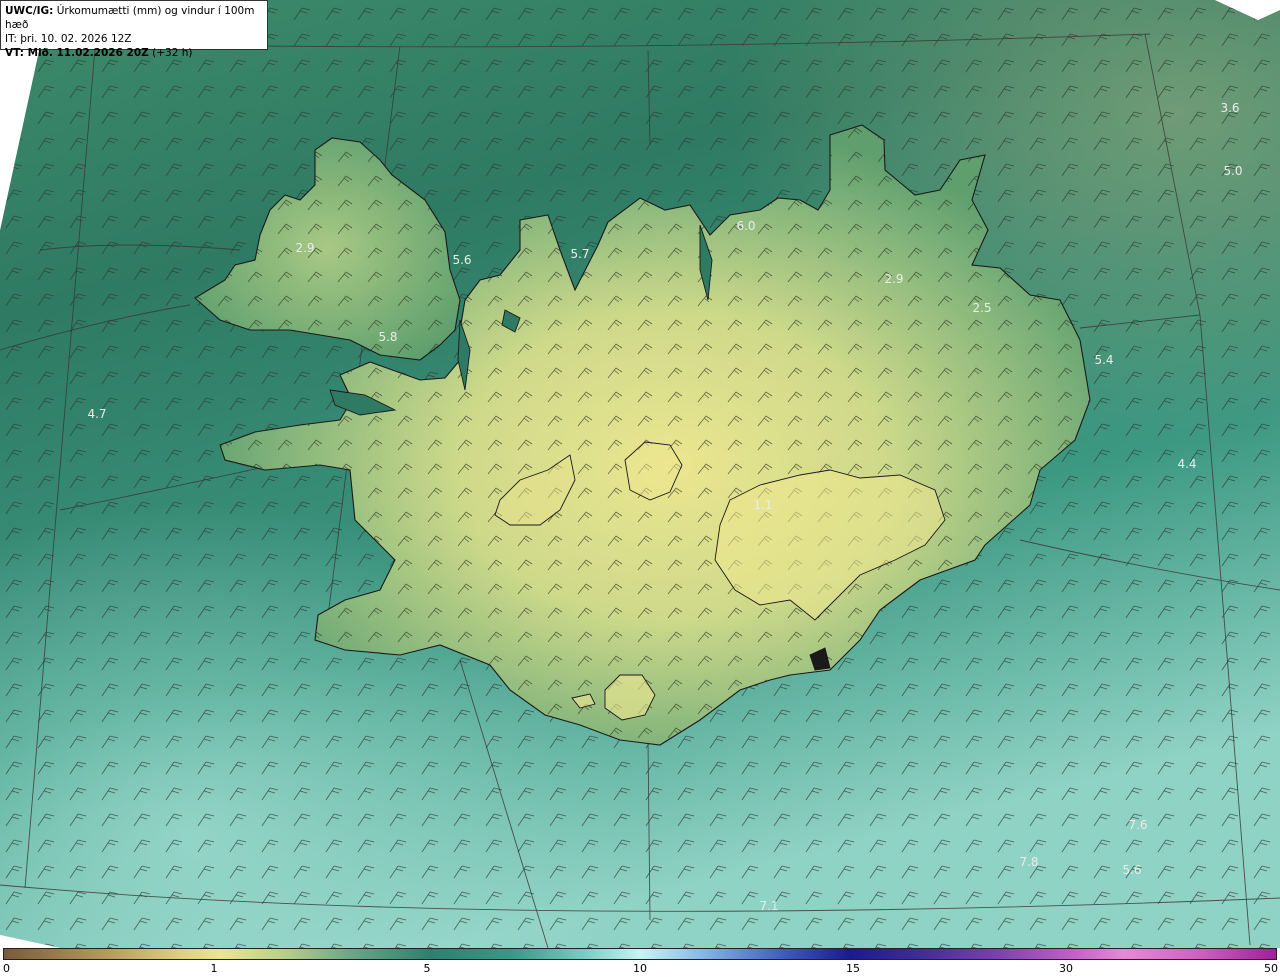 This screenshot has height=978, width=1280. What do you see at coordinates (172, 53) in the screenshot?
I see `forecast-hour: (+32 h)` at bounding box center [172, 53].